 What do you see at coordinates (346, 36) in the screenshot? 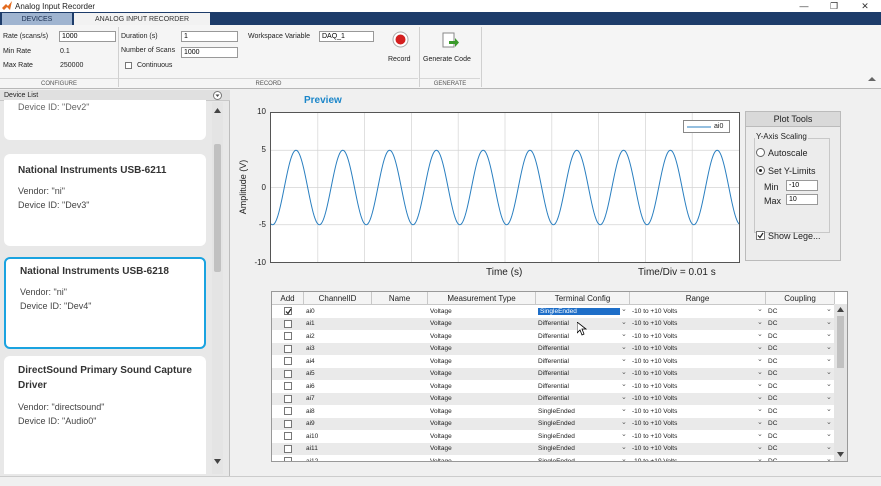
I see `workspace-input` at bounding box center [346, 36].